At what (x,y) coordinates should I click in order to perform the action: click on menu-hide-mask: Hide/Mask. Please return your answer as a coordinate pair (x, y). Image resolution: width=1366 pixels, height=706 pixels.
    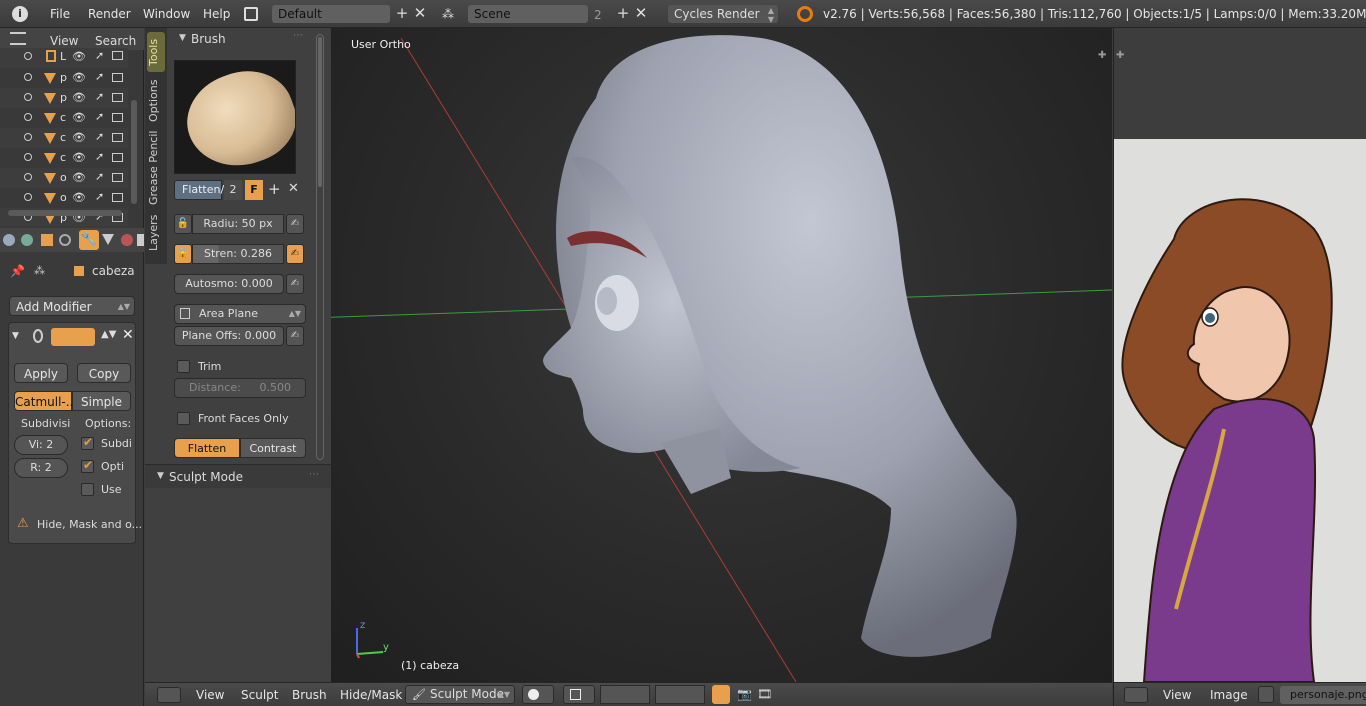
    Looking at the image, I should click on (371, 695).